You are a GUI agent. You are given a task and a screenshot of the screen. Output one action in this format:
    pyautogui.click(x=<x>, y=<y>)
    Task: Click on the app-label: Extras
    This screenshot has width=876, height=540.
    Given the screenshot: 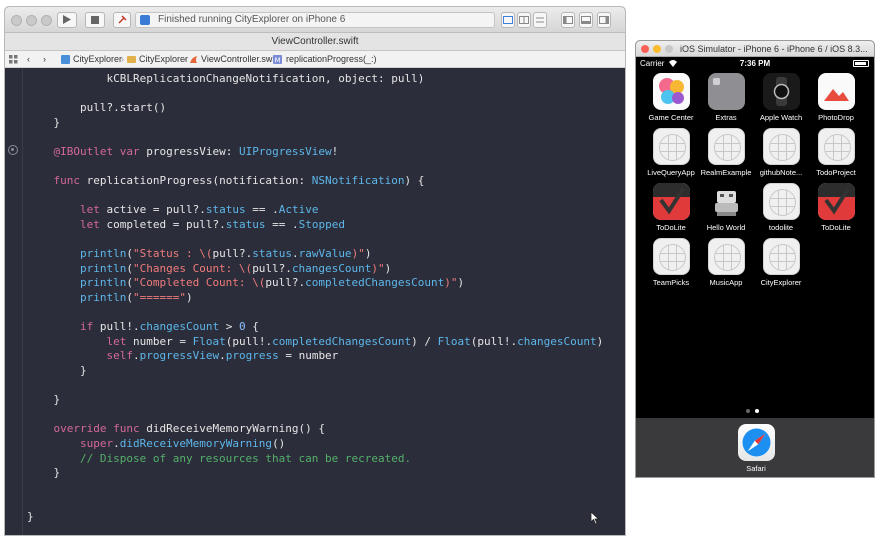 What is the action you would take?
    pyautogui.click(x=726, y=117)
    